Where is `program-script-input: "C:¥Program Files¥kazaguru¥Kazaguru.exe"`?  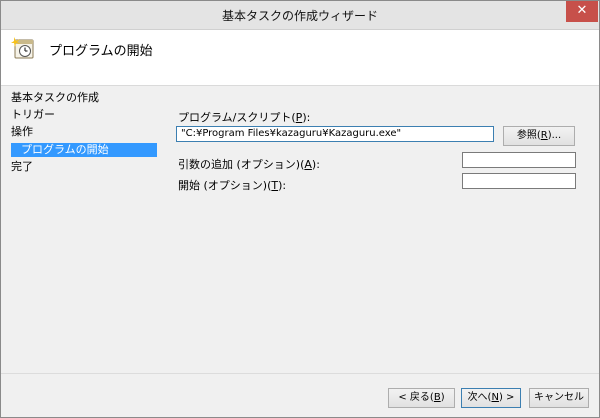 program-script-input: "C:¥Program Files¥kazaguru¥Kazaguru.exe" is located at coordinates (335, 134).